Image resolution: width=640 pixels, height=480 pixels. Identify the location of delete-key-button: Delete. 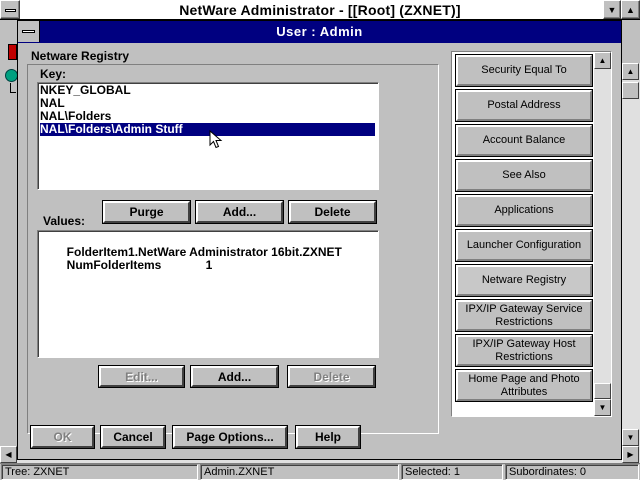
(332, 212).